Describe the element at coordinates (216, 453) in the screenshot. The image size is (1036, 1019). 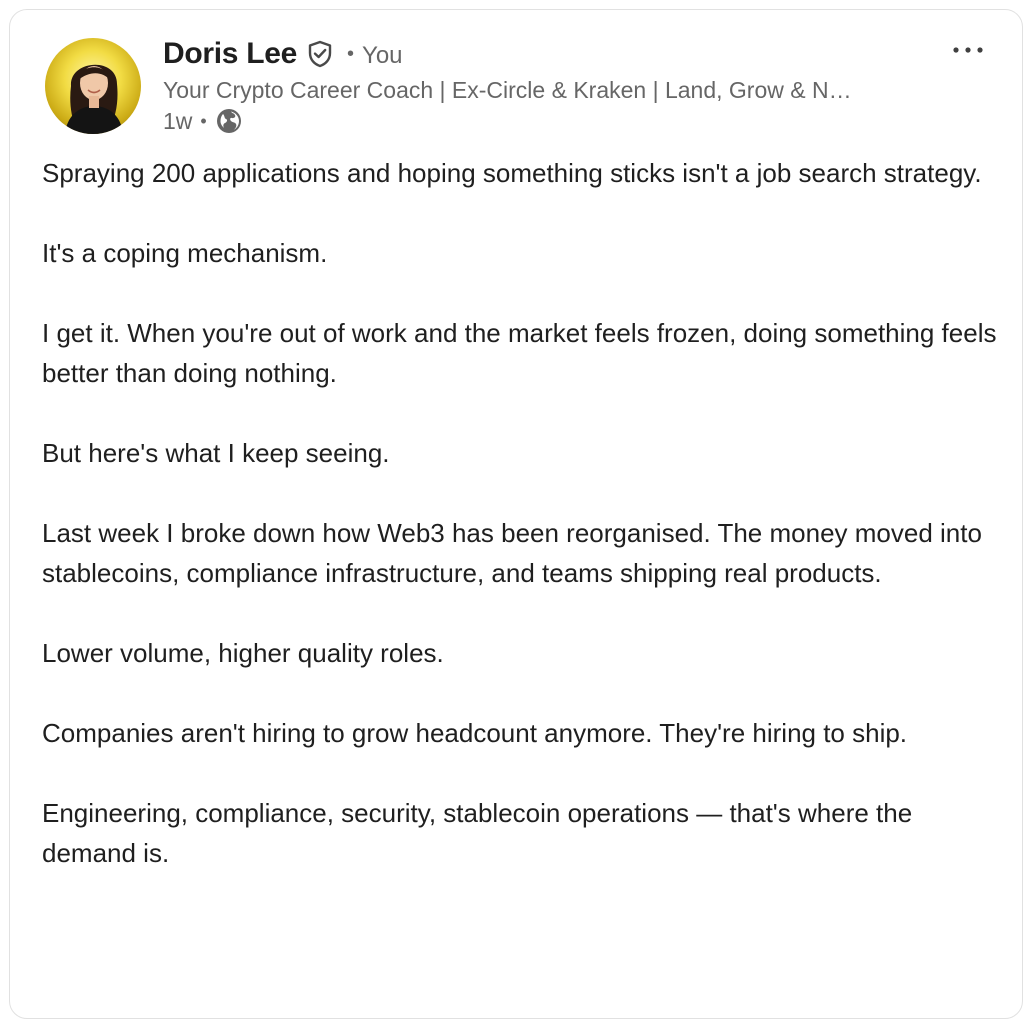
I see `post-paragraph: But here's what I keep seeing.` at that location.